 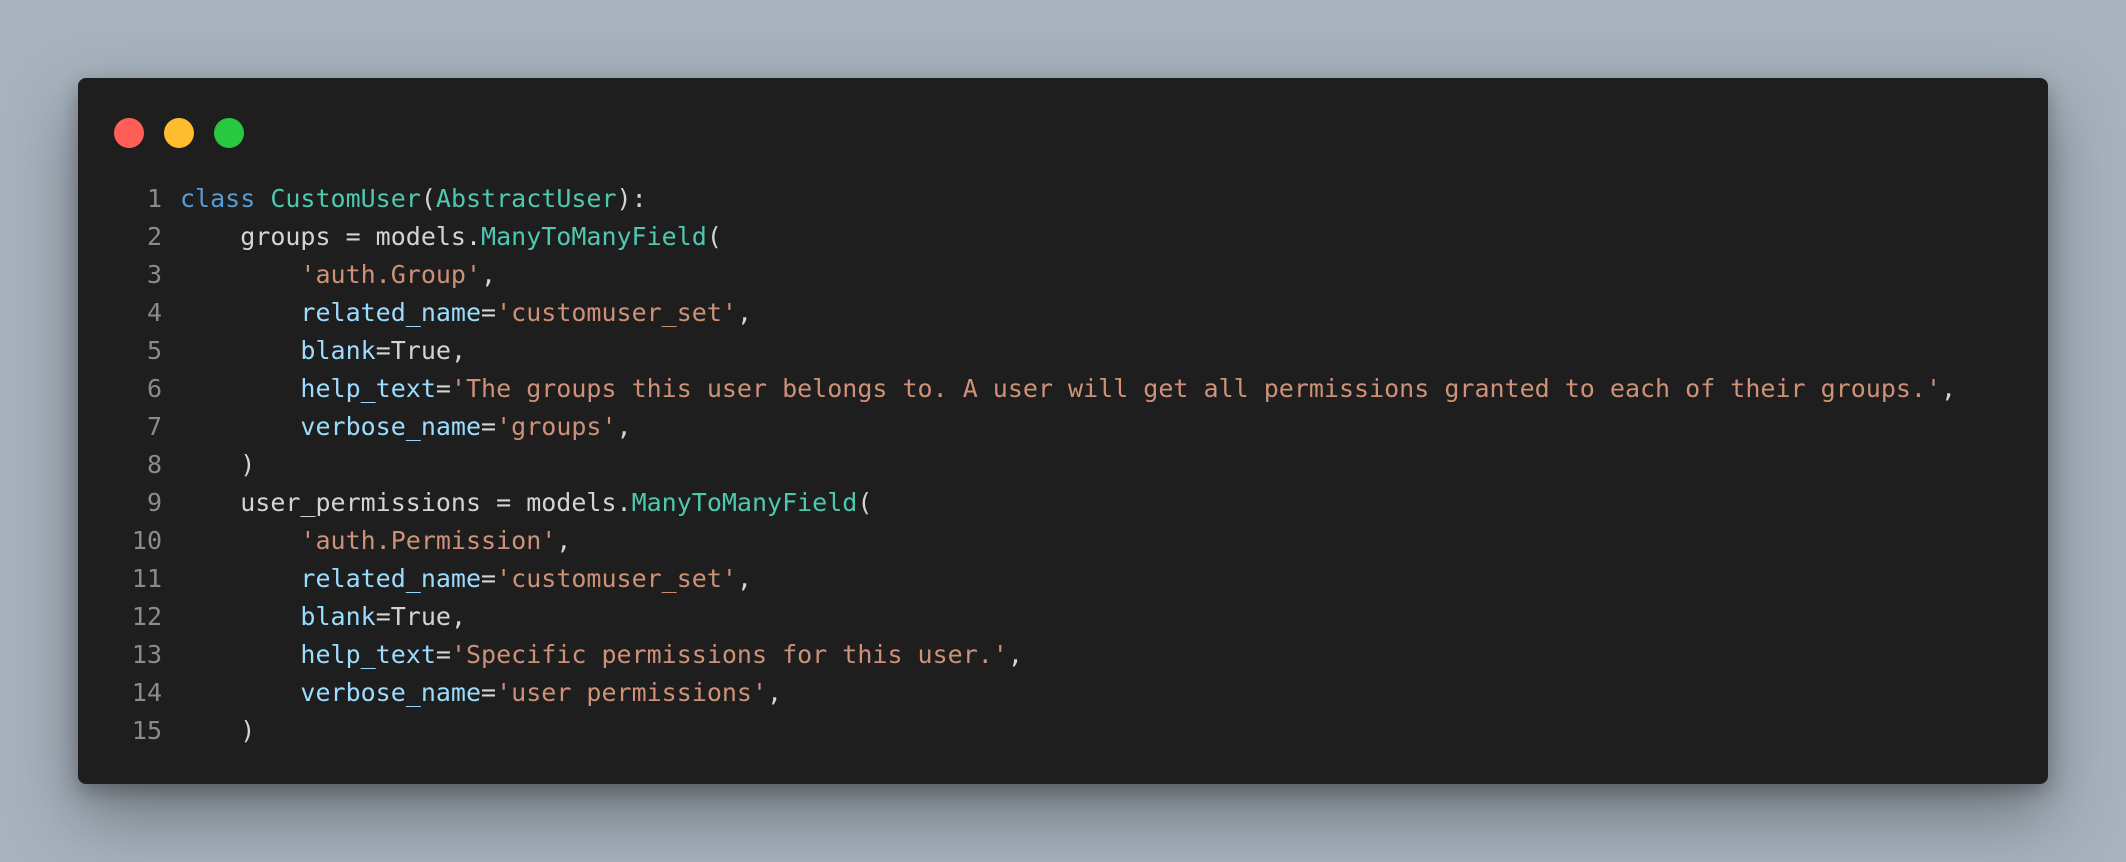 What do you see at coordinates (420, 350) in the screenshot?
I see `code-token: =True,` at bounding box center [420, 350].